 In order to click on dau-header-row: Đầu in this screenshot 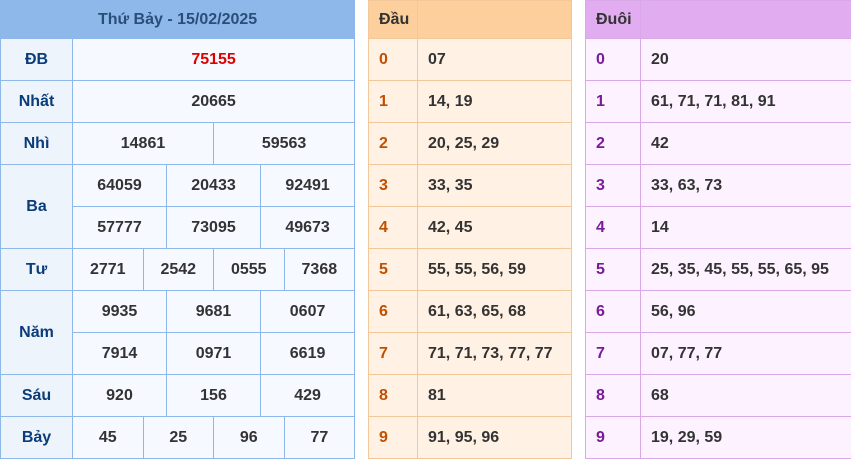, I will do `click(470, 19)`.